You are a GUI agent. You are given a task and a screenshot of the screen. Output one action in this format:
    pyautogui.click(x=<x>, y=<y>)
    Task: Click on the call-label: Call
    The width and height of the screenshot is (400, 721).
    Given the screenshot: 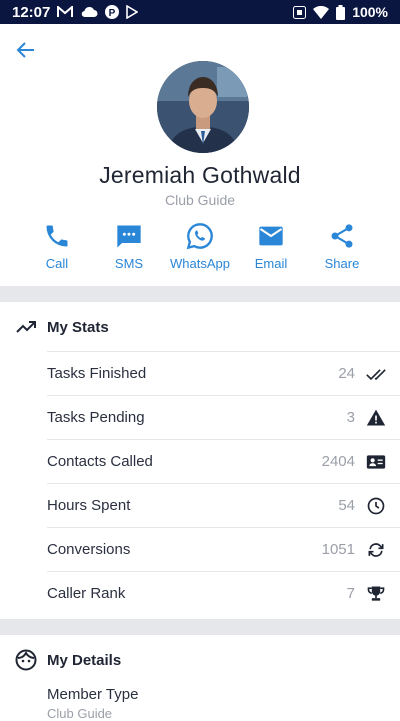 What is the action you would take?
    pyautogui.click(x=57, y=263)
    